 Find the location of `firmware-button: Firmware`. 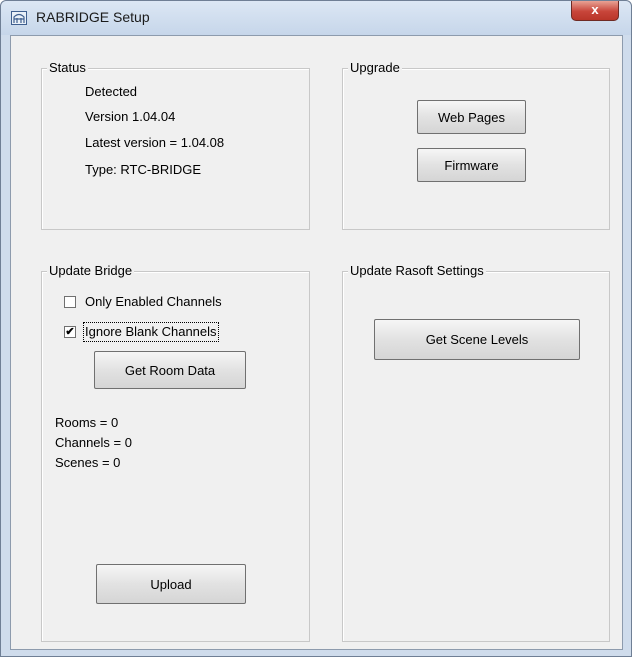

firmware-button: Firmware is located at coordinates (471, 165).